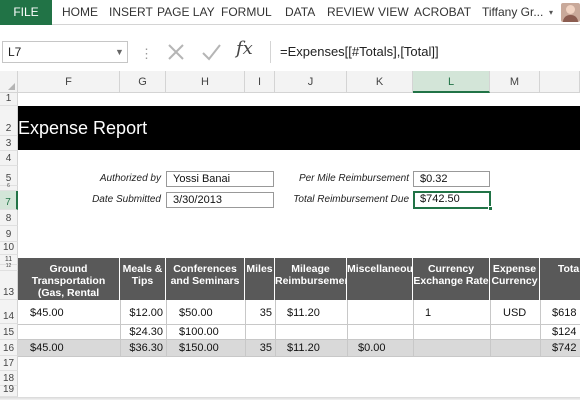 Image resolution: width=580 pixels, height=400 pixels. I want to click on row-header-14: 14, so click(9, 312).